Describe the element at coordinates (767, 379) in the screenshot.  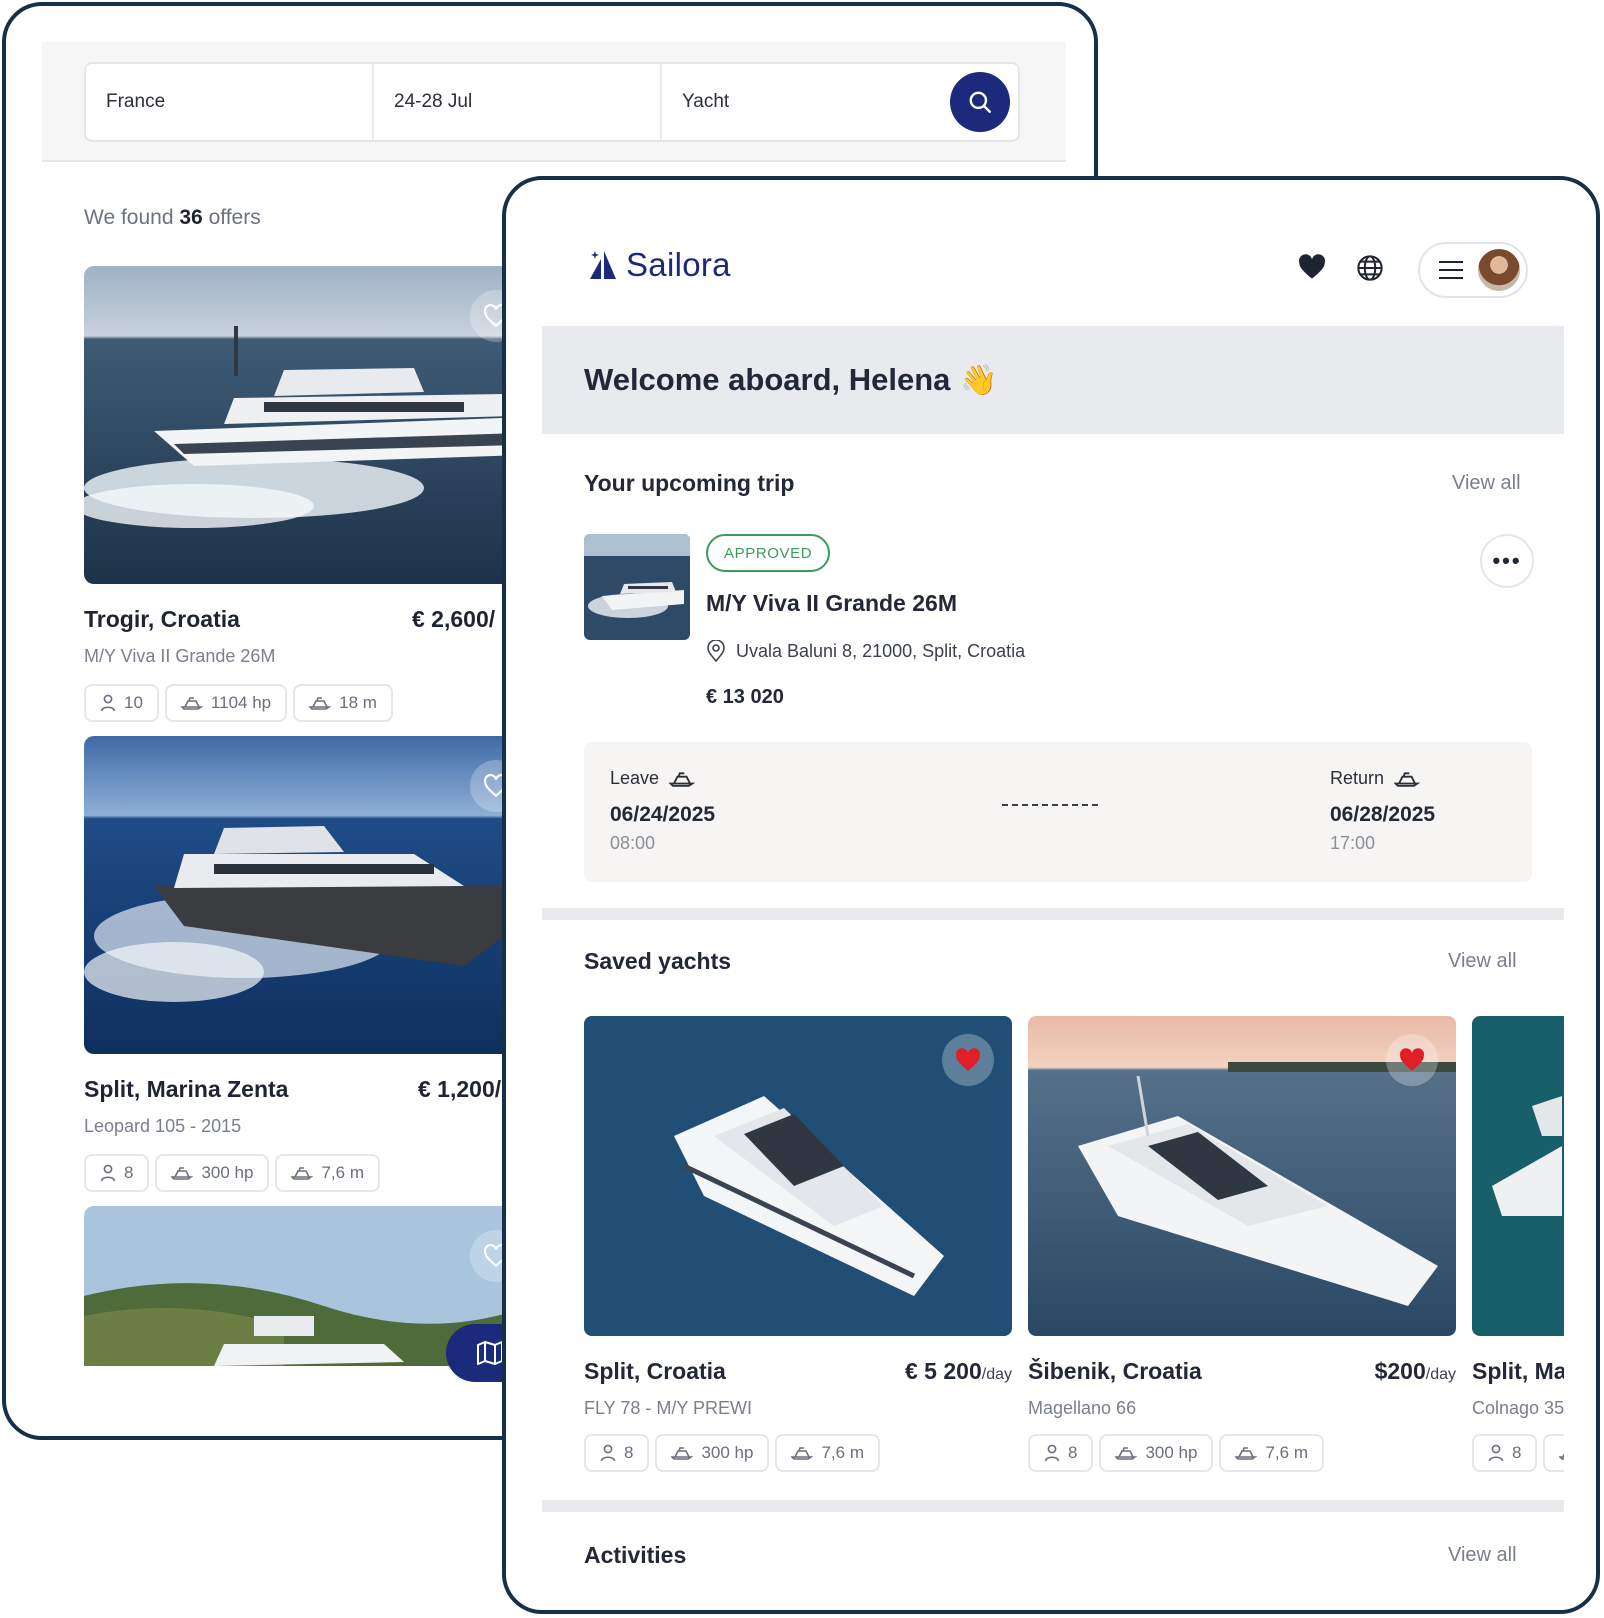
I see `welcome-heading: Welcome aboard, Helena` at that location.